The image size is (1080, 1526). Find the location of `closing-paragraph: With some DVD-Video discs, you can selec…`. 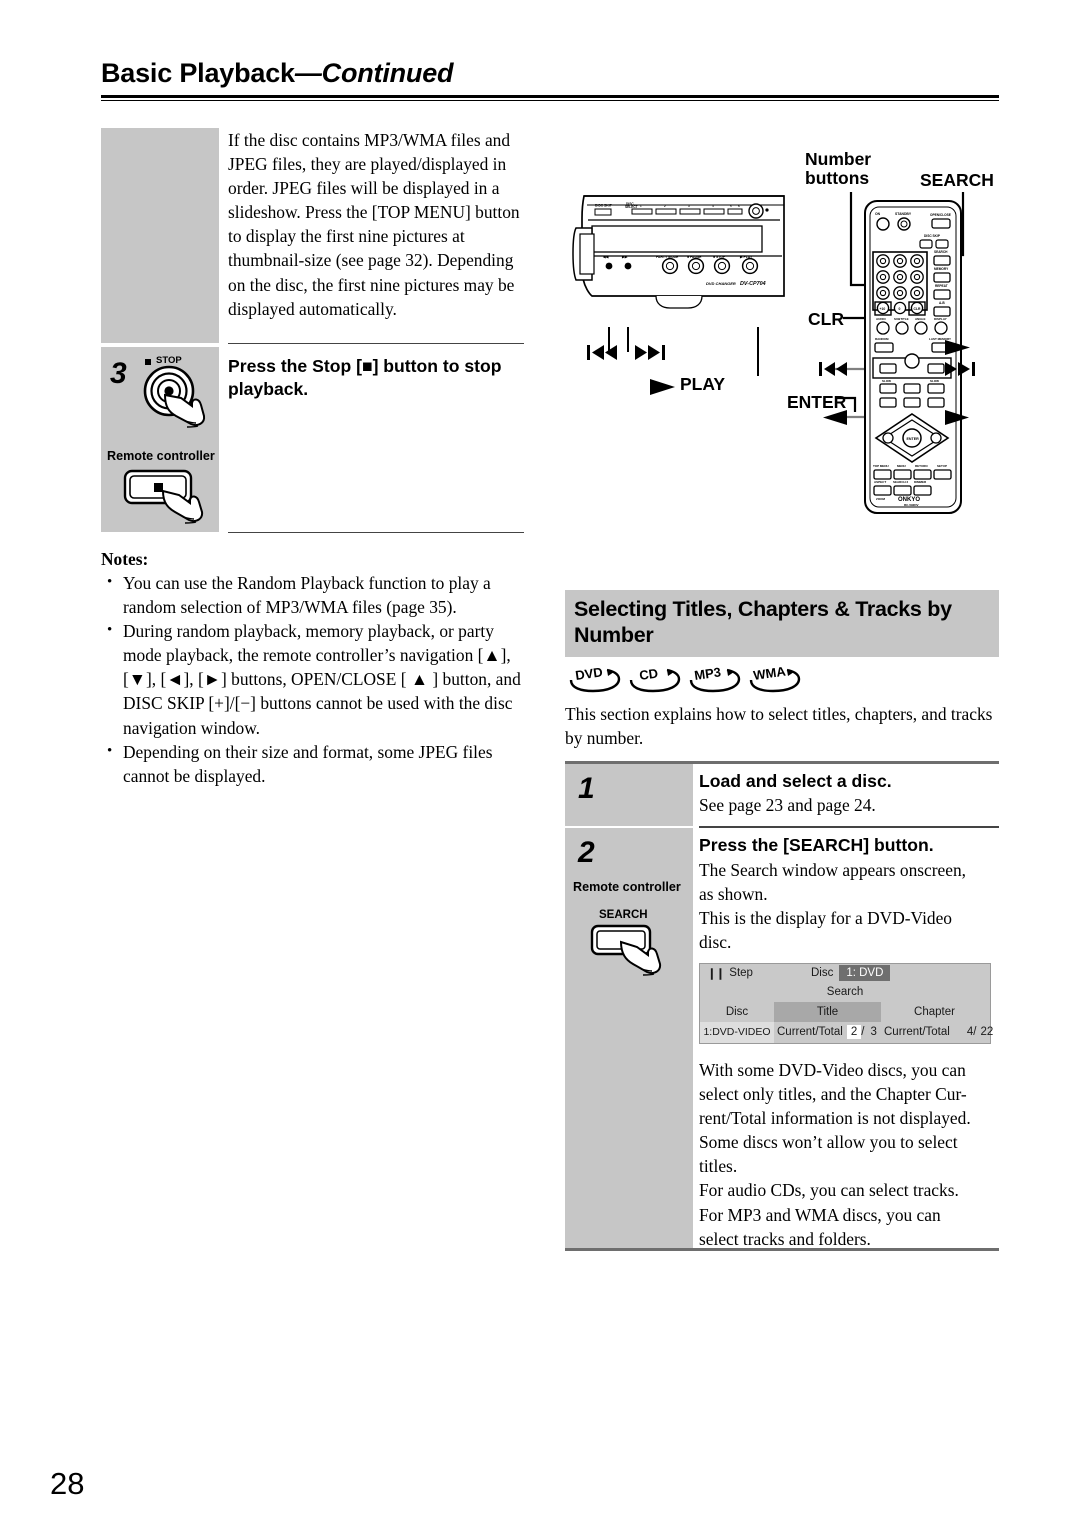

closing-paragraph: With some DVD-Video discs, you can selec… is located at coordinates (849, 1154).